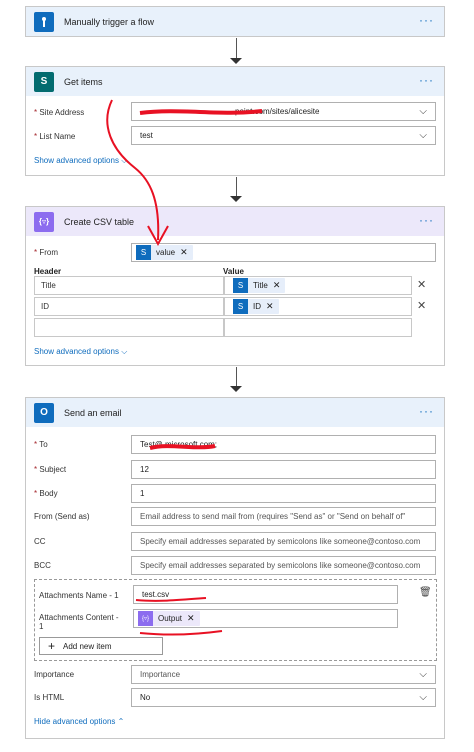 The image size is (474, 752). Describe the element at coordinates (129, 306) in the screenshot. I see `header-cell-2: ID` at that location.